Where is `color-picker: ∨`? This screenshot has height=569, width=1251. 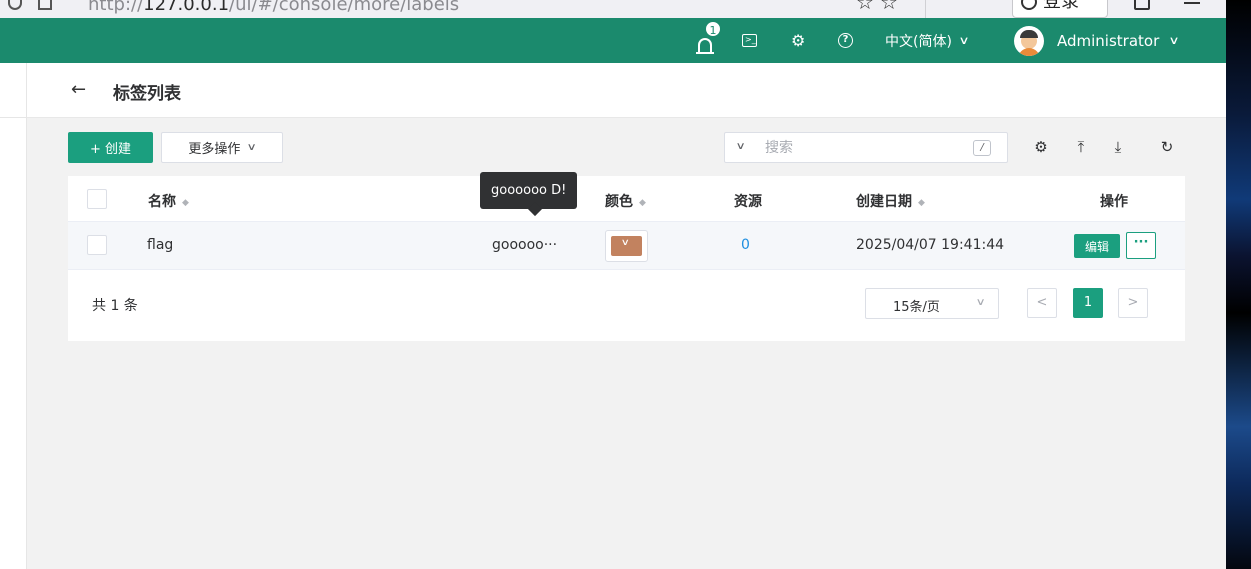 color-picker: ∨ is located at coordinates (626, 246).